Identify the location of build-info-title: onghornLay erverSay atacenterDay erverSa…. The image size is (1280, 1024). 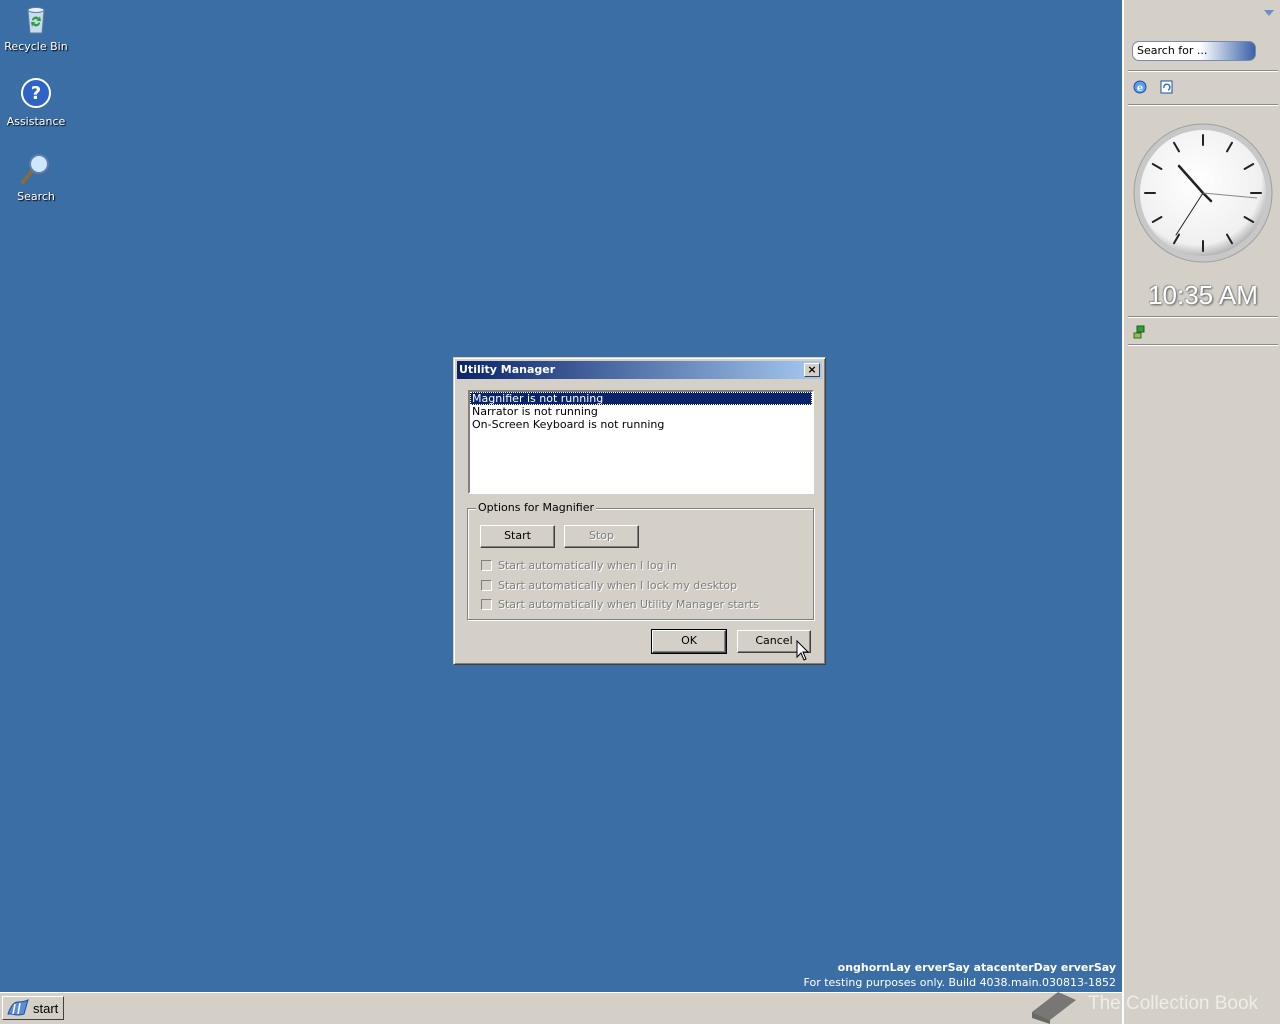
(976, 967).